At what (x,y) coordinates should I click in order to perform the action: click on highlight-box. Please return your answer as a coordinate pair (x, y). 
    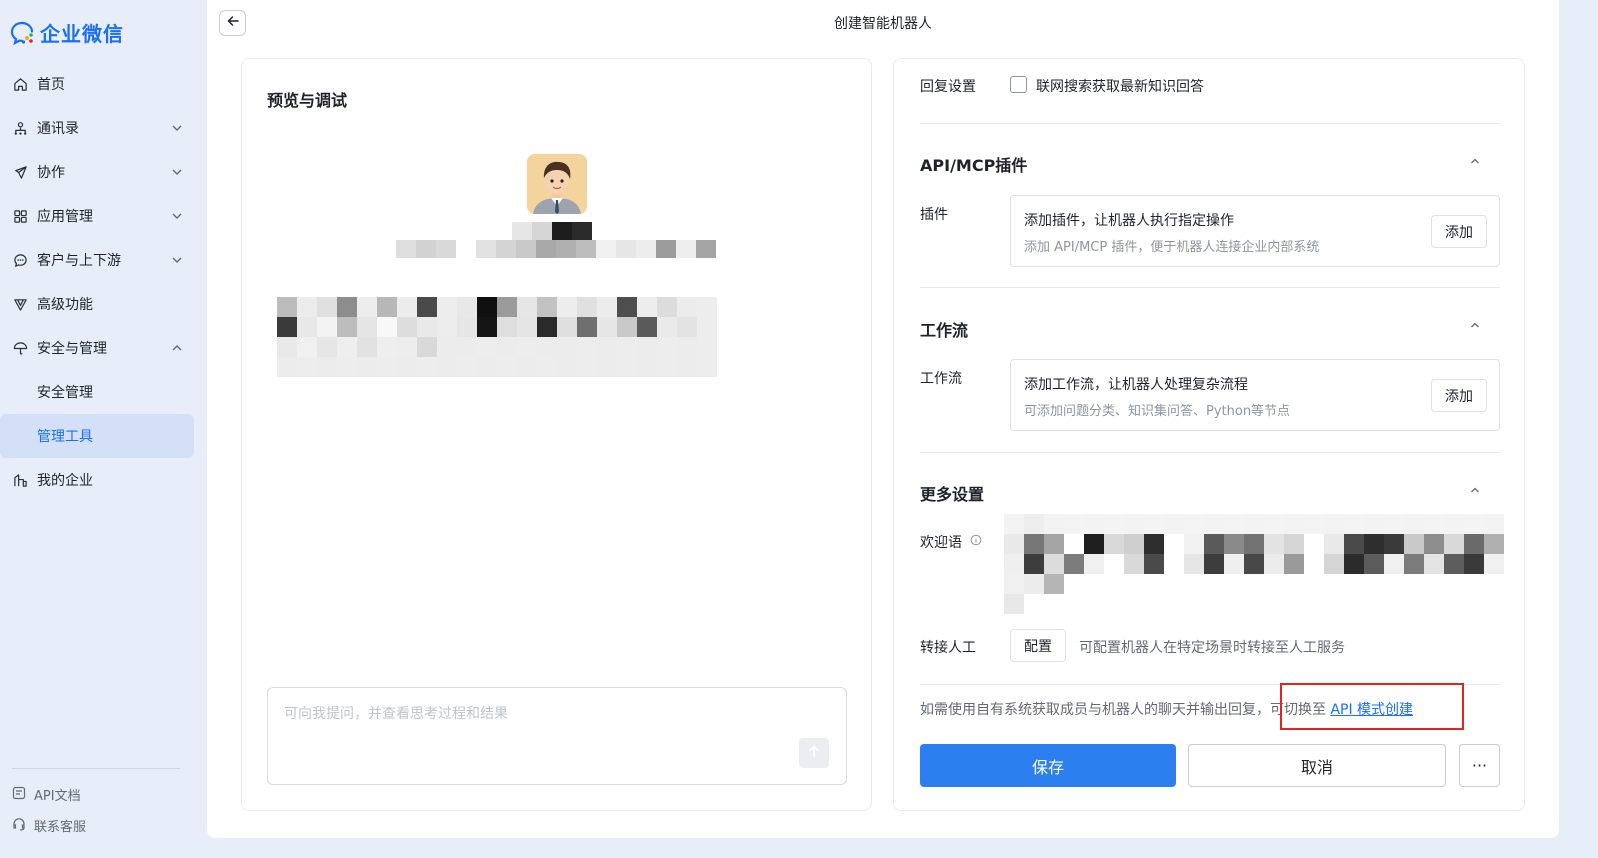
    Looking at the image, I should click on (1372, 706).